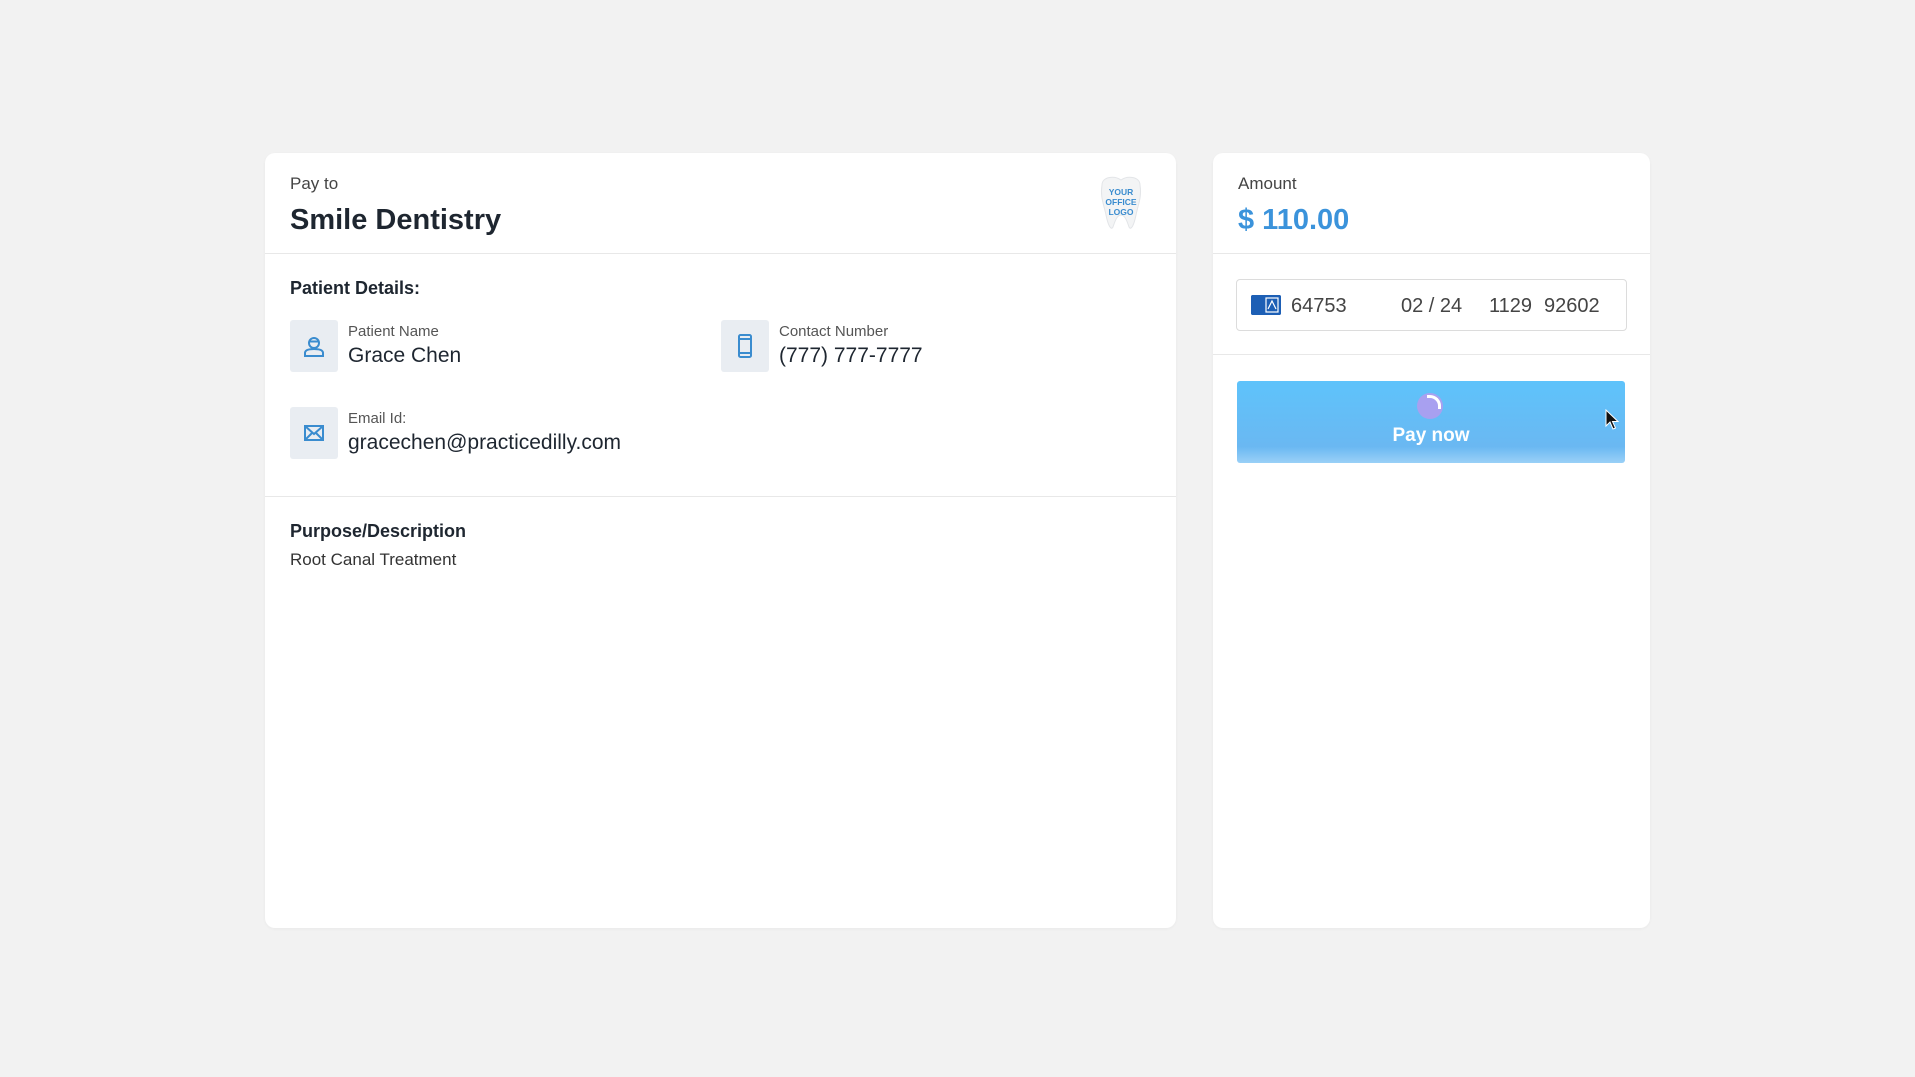 The width and height of the screenshot is (1915, 1077). What do you see at coordinates (1121, 192) in the screenshot?
I see `svg-text: YOUR` at bounding box center [1121, 192].